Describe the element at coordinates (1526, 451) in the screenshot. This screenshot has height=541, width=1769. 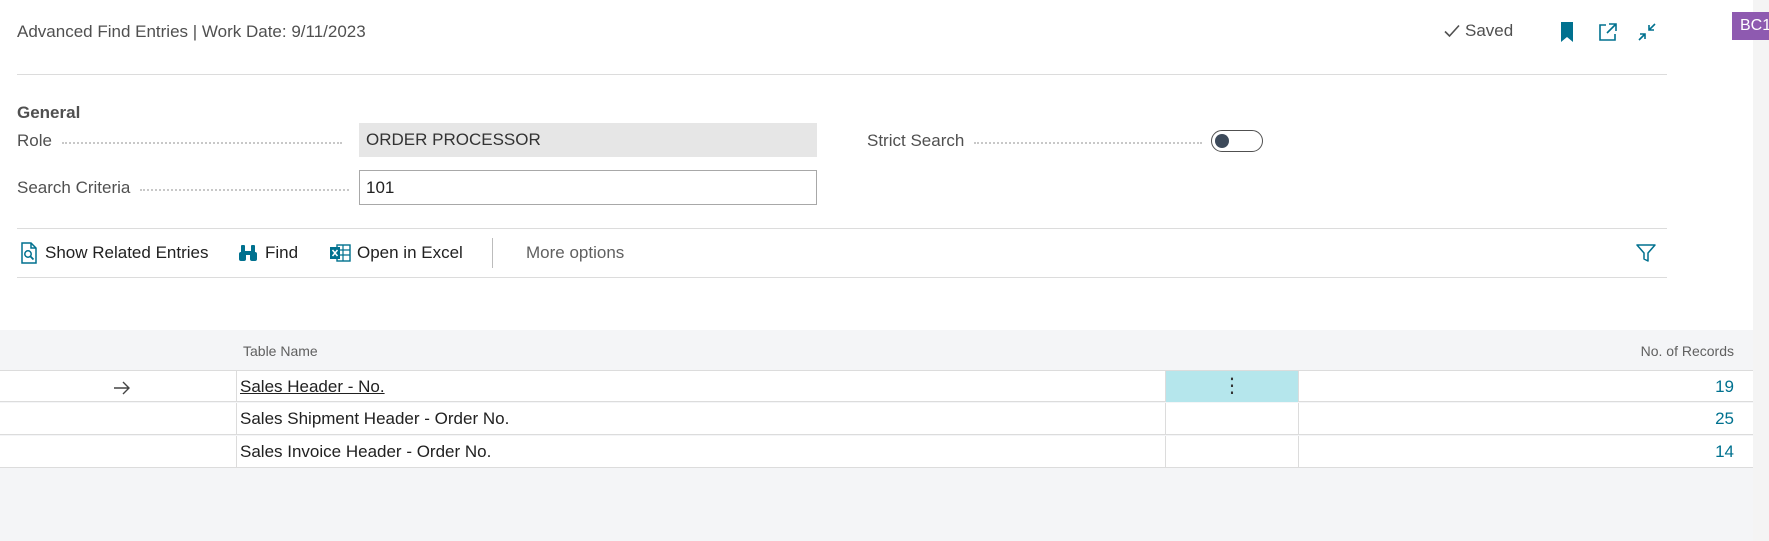
I see `records-count-cell: 14` at that location.